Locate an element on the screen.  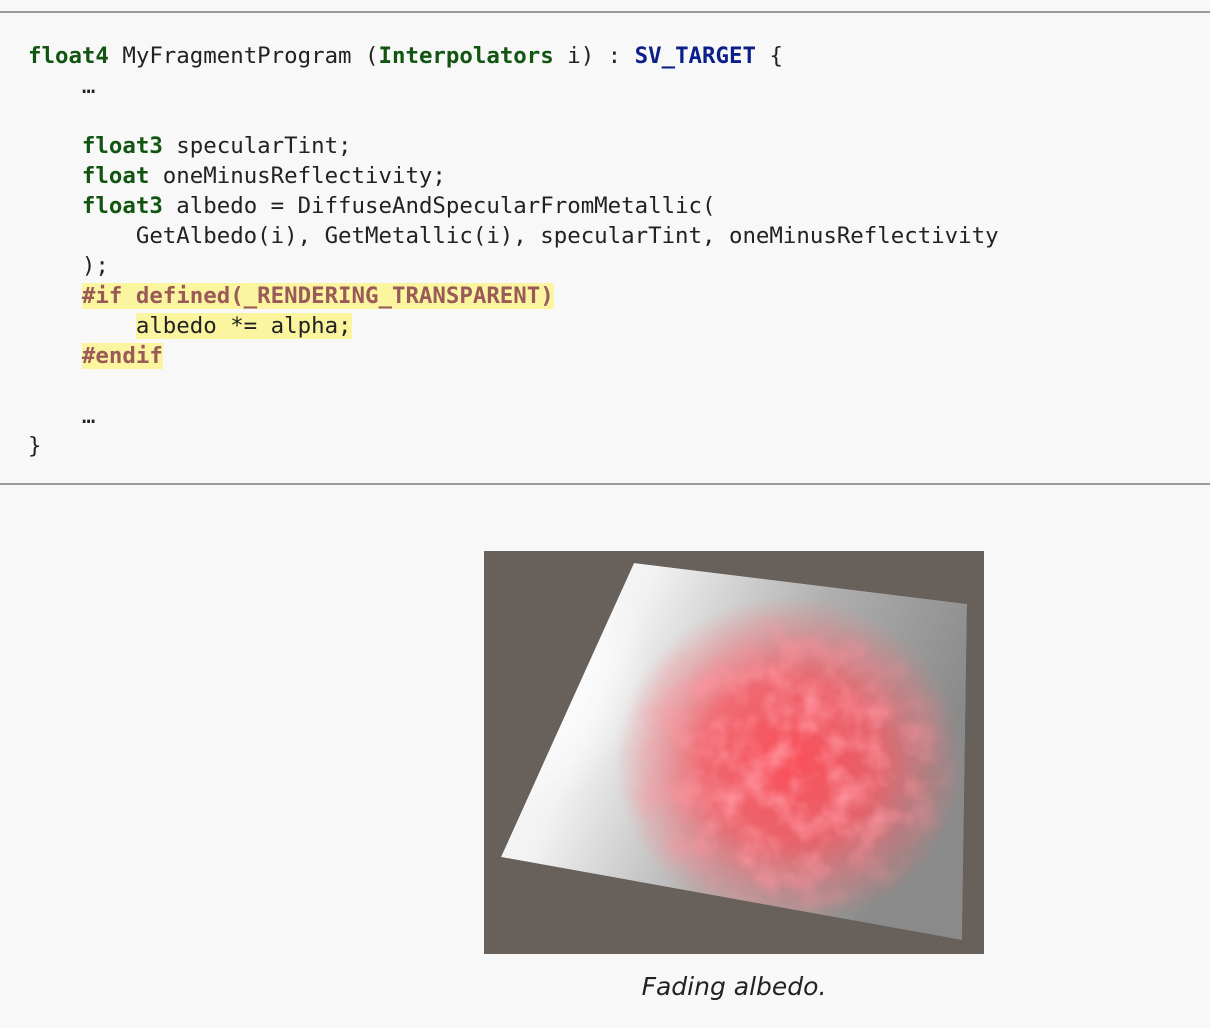
return-type-keyword: float4 is located at coordinates (68, 56).